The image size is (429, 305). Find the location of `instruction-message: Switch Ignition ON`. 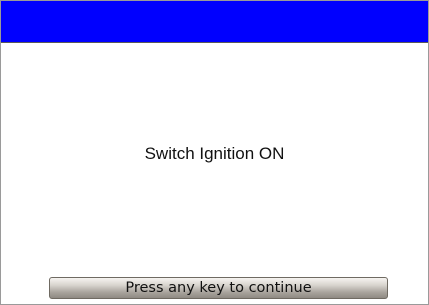

instruction-message: Switch Ignition ON is located at coordinates (214, 153).